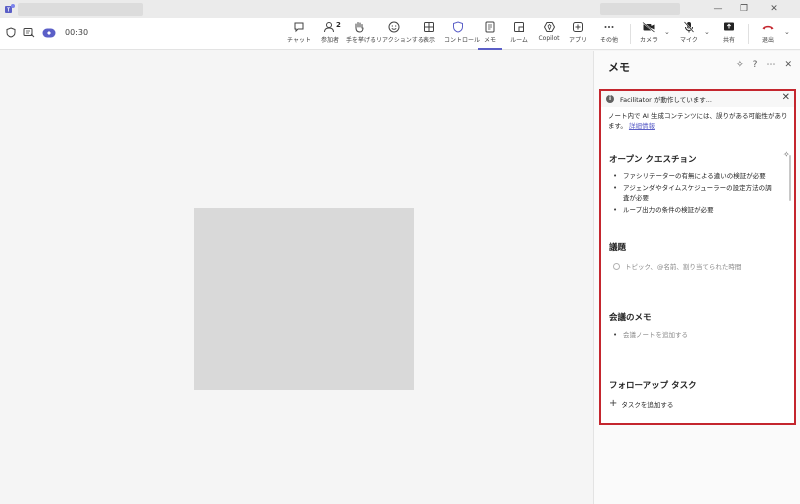 The height and width of the screenshot is (504, 800). I want to click on camera-button: カメラ, so click(649, 34).